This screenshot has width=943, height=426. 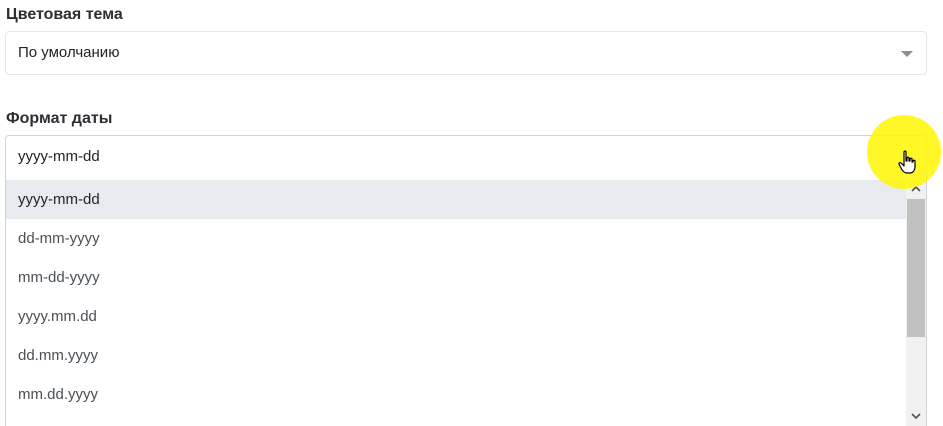 I want to click on color-theme-label: Цветовая тема, so click(x=64, y=14).